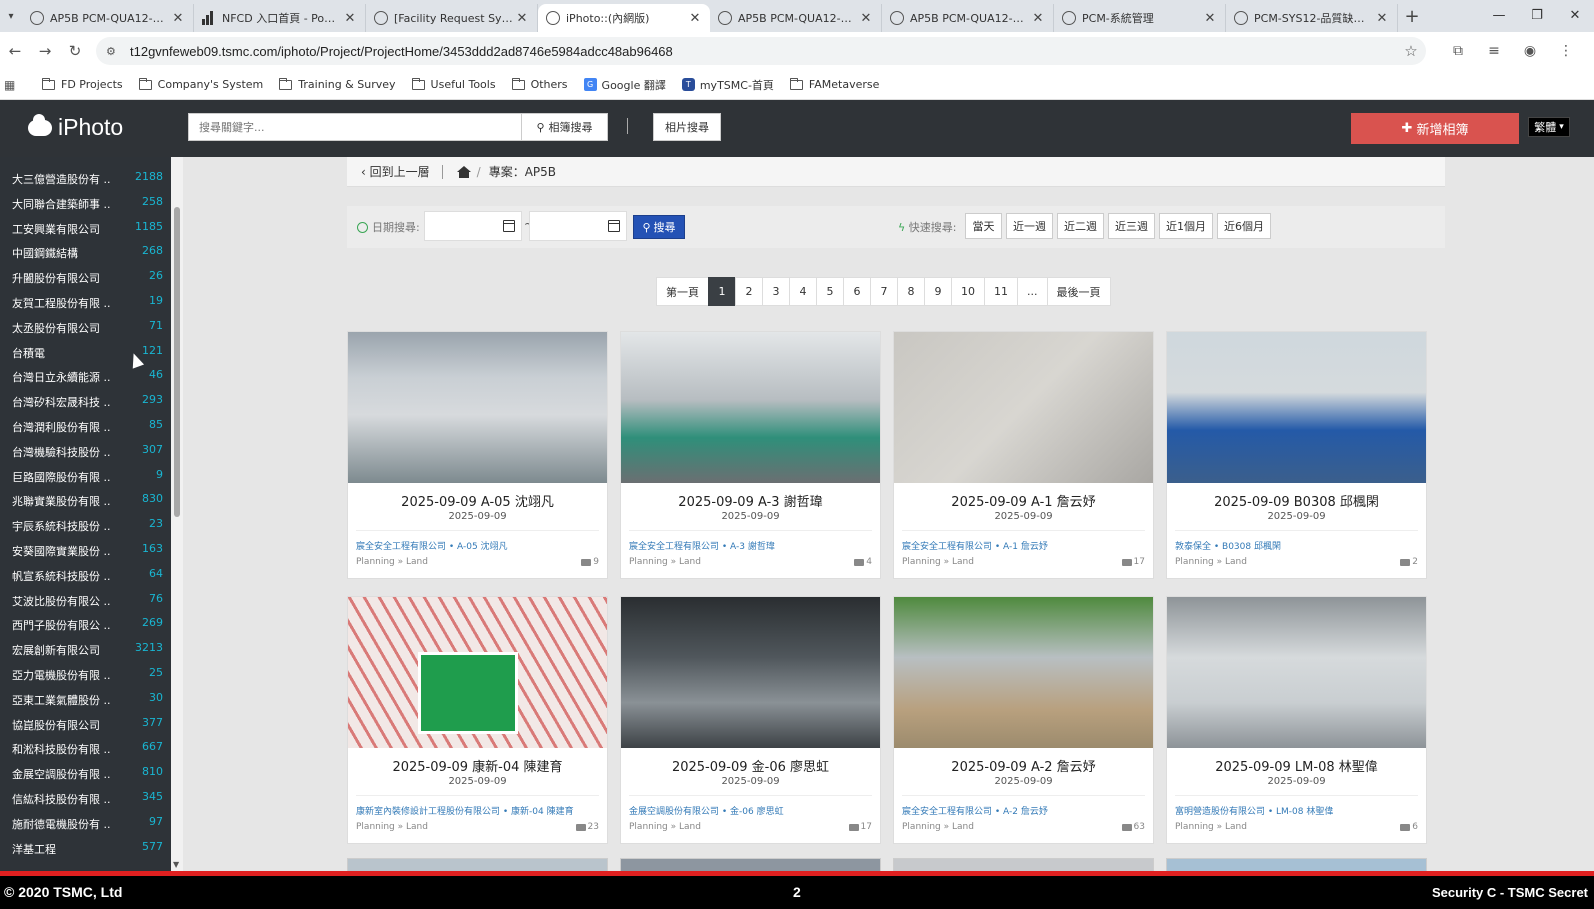 The width and height of the screenshot is (1594, 909). I want to click on page-button: 10, so click(968, 291).